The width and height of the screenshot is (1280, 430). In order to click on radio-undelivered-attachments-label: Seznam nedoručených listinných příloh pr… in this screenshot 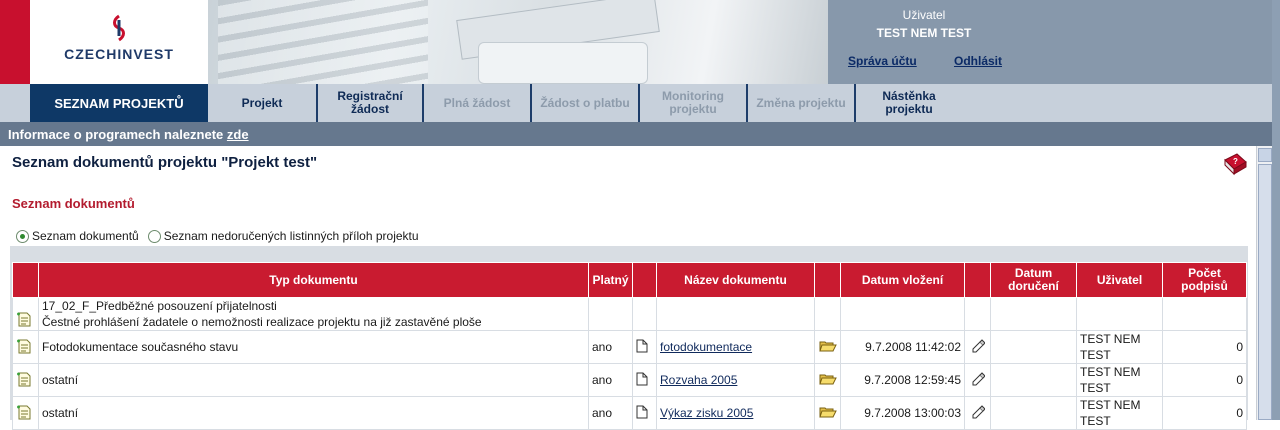, I will do `click(291, 236)`.